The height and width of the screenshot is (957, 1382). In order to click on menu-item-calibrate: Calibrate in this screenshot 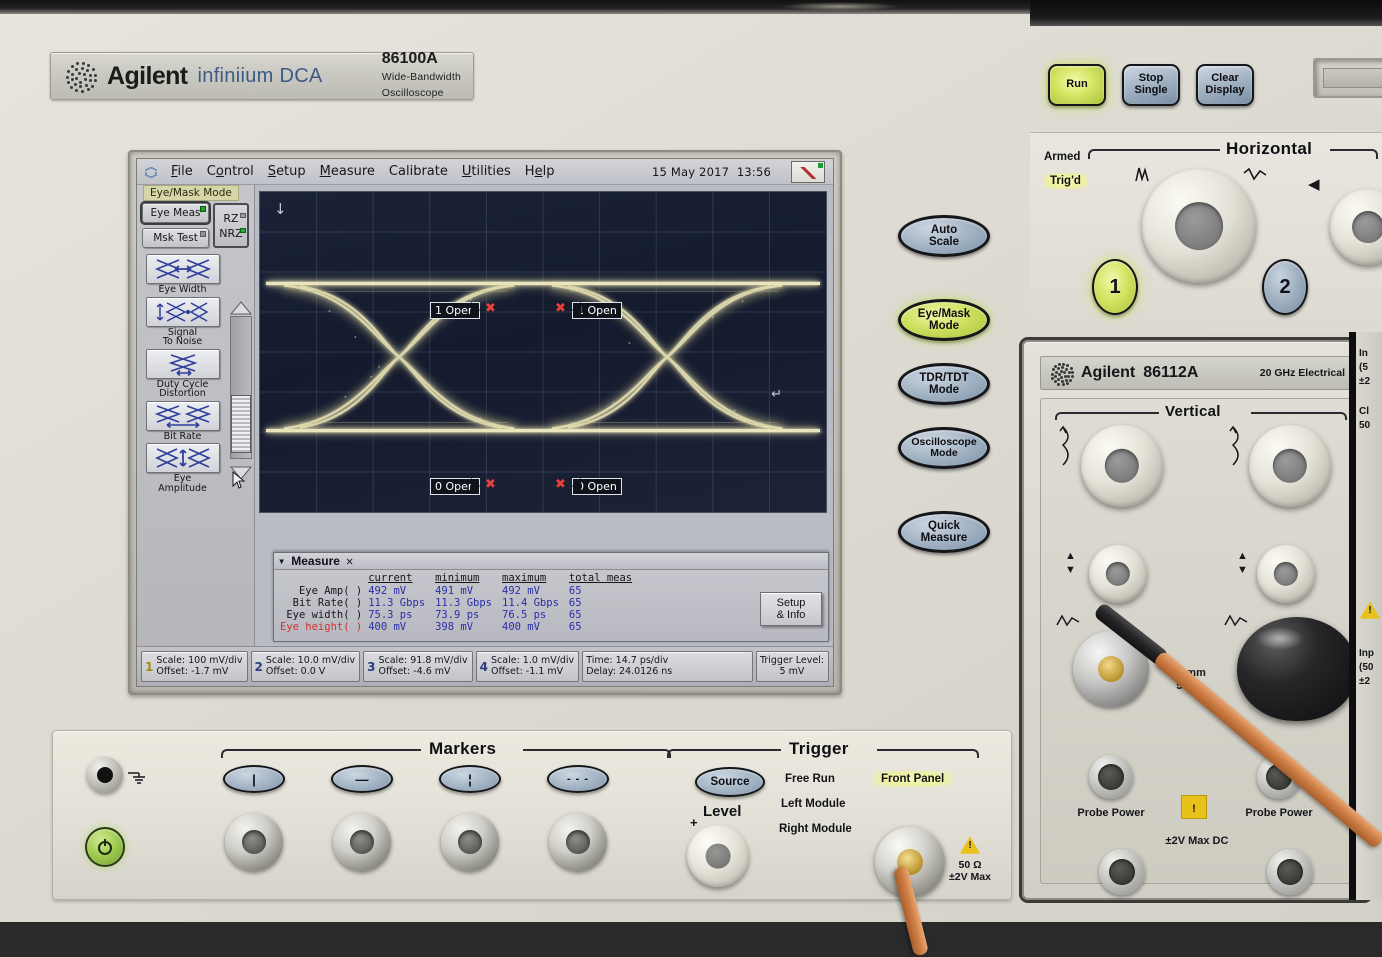, I will do `click(418, 171)`.